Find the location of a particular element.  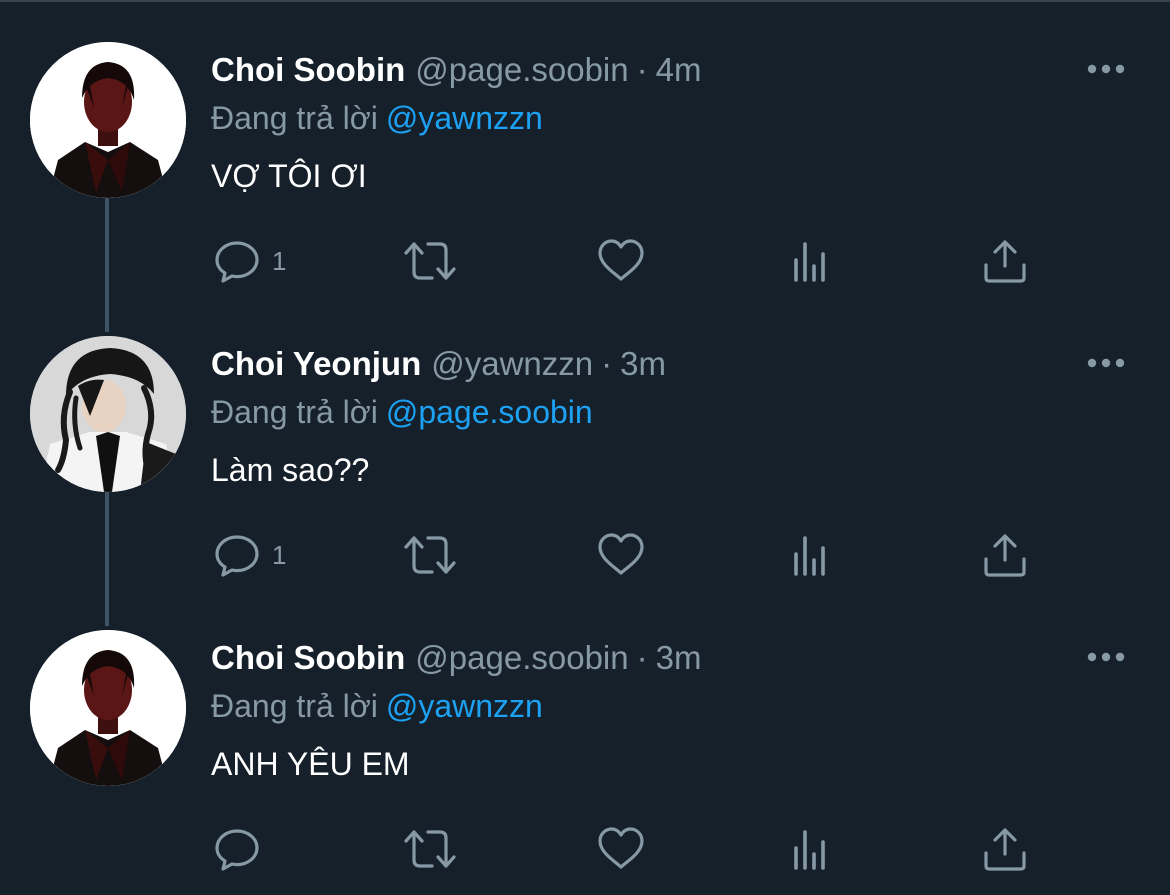

user-handle: @yawnzzn is located at coordinates (512, 363).